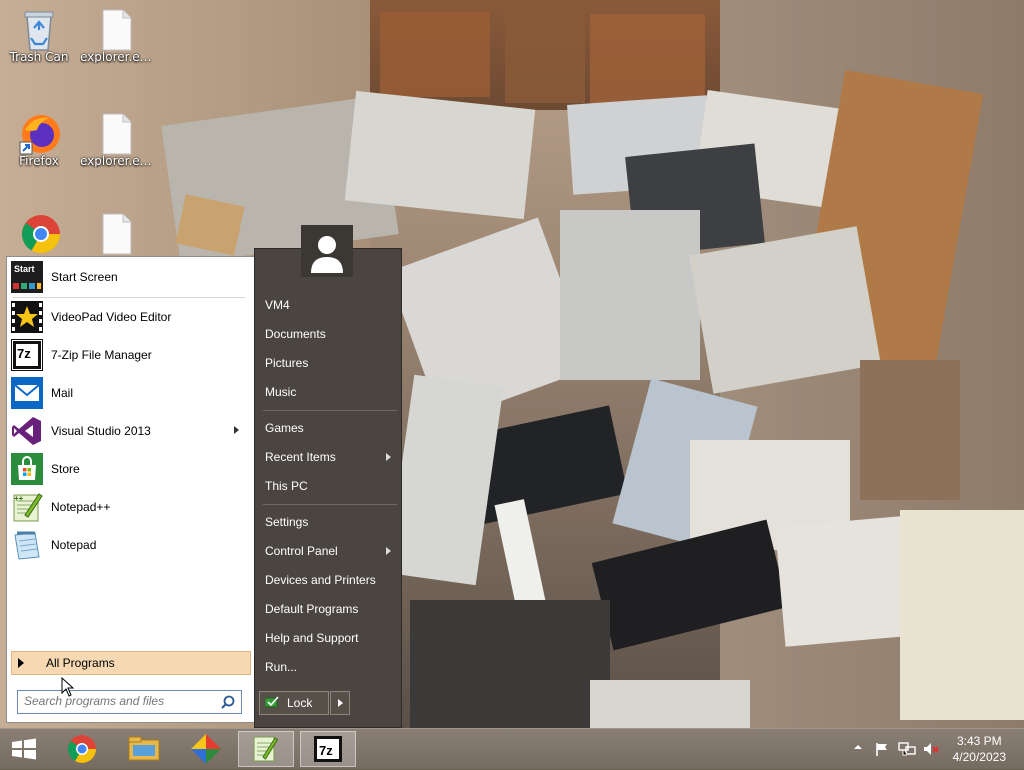 The height and width of the screenshot is (770, 1024). I want to click on pinwheel-app-icon, so click(206, 749).